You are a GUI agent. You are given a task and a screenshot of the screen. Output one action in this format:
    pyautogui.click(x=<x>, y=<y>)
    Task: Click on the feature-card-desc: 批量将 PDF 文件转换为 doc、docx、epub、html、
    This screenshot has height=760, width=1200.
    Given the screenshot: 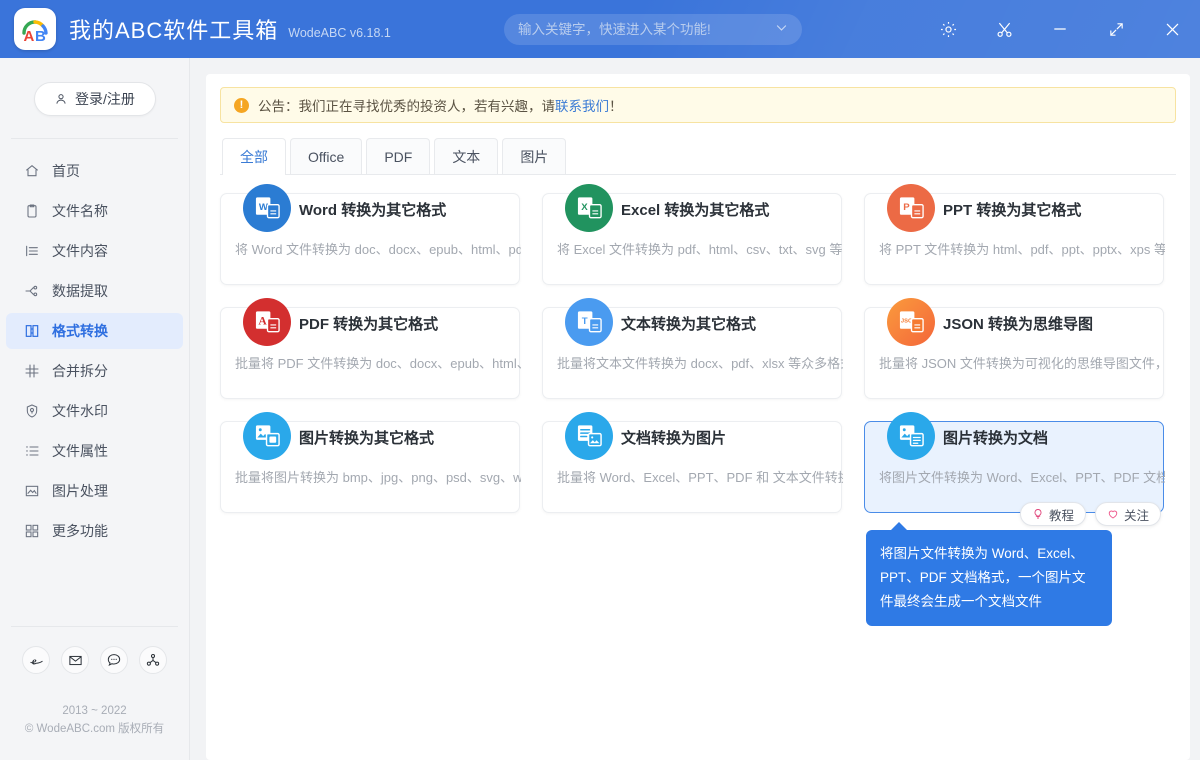 What is the action you would take?
    pyautogui.click(x=378, y=363)
    